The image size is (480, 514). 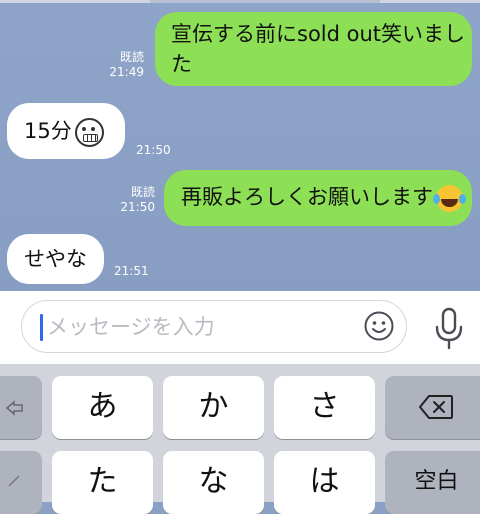 I want to click on smiley-icon, so click(x=379, y=326).